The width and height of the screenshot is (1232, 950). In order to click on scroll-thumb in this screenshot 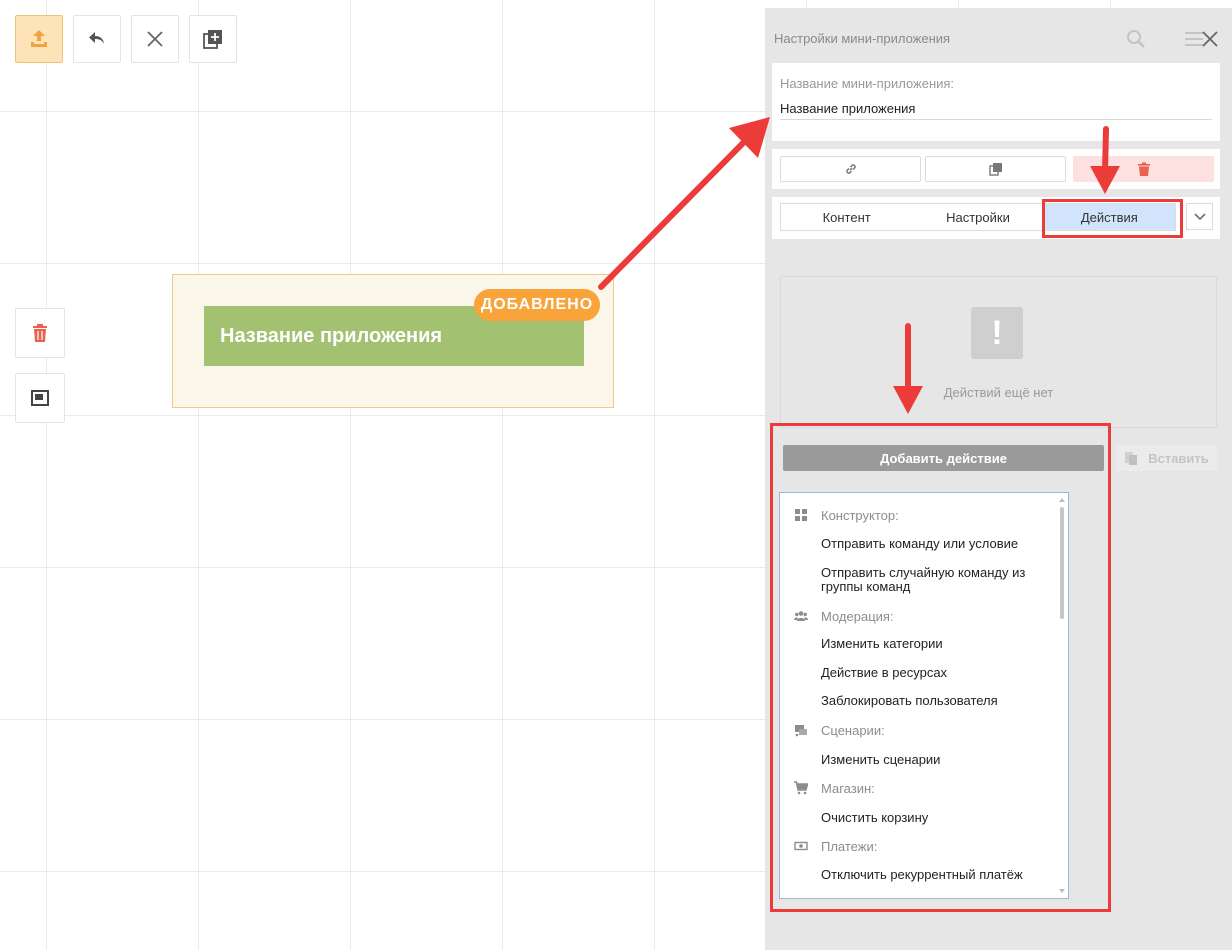, I will do `click(1062, 563)`.